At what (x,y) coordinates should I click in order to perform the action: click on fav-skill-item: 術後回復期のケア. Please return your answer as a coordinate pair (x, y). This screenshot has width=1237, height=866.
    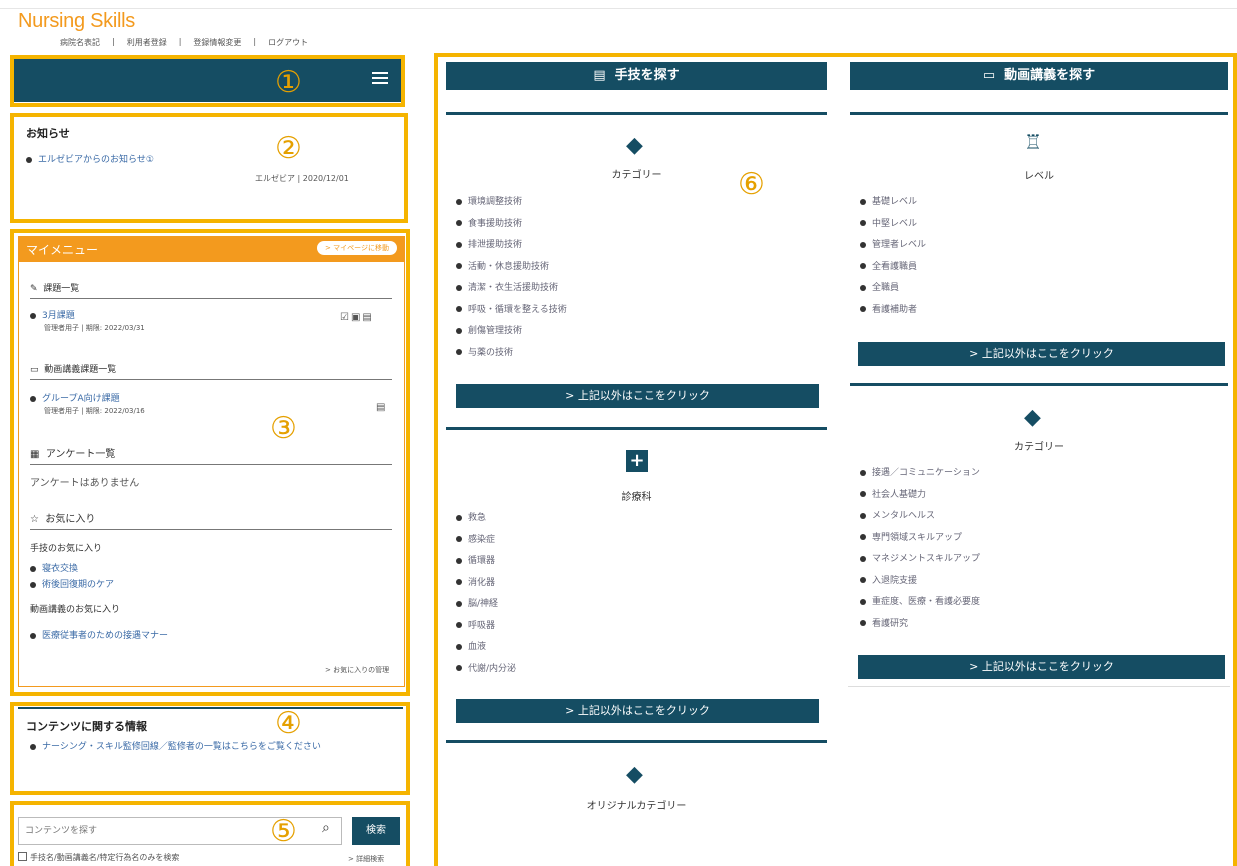
    Looking at the image, I should click on (72, 583).